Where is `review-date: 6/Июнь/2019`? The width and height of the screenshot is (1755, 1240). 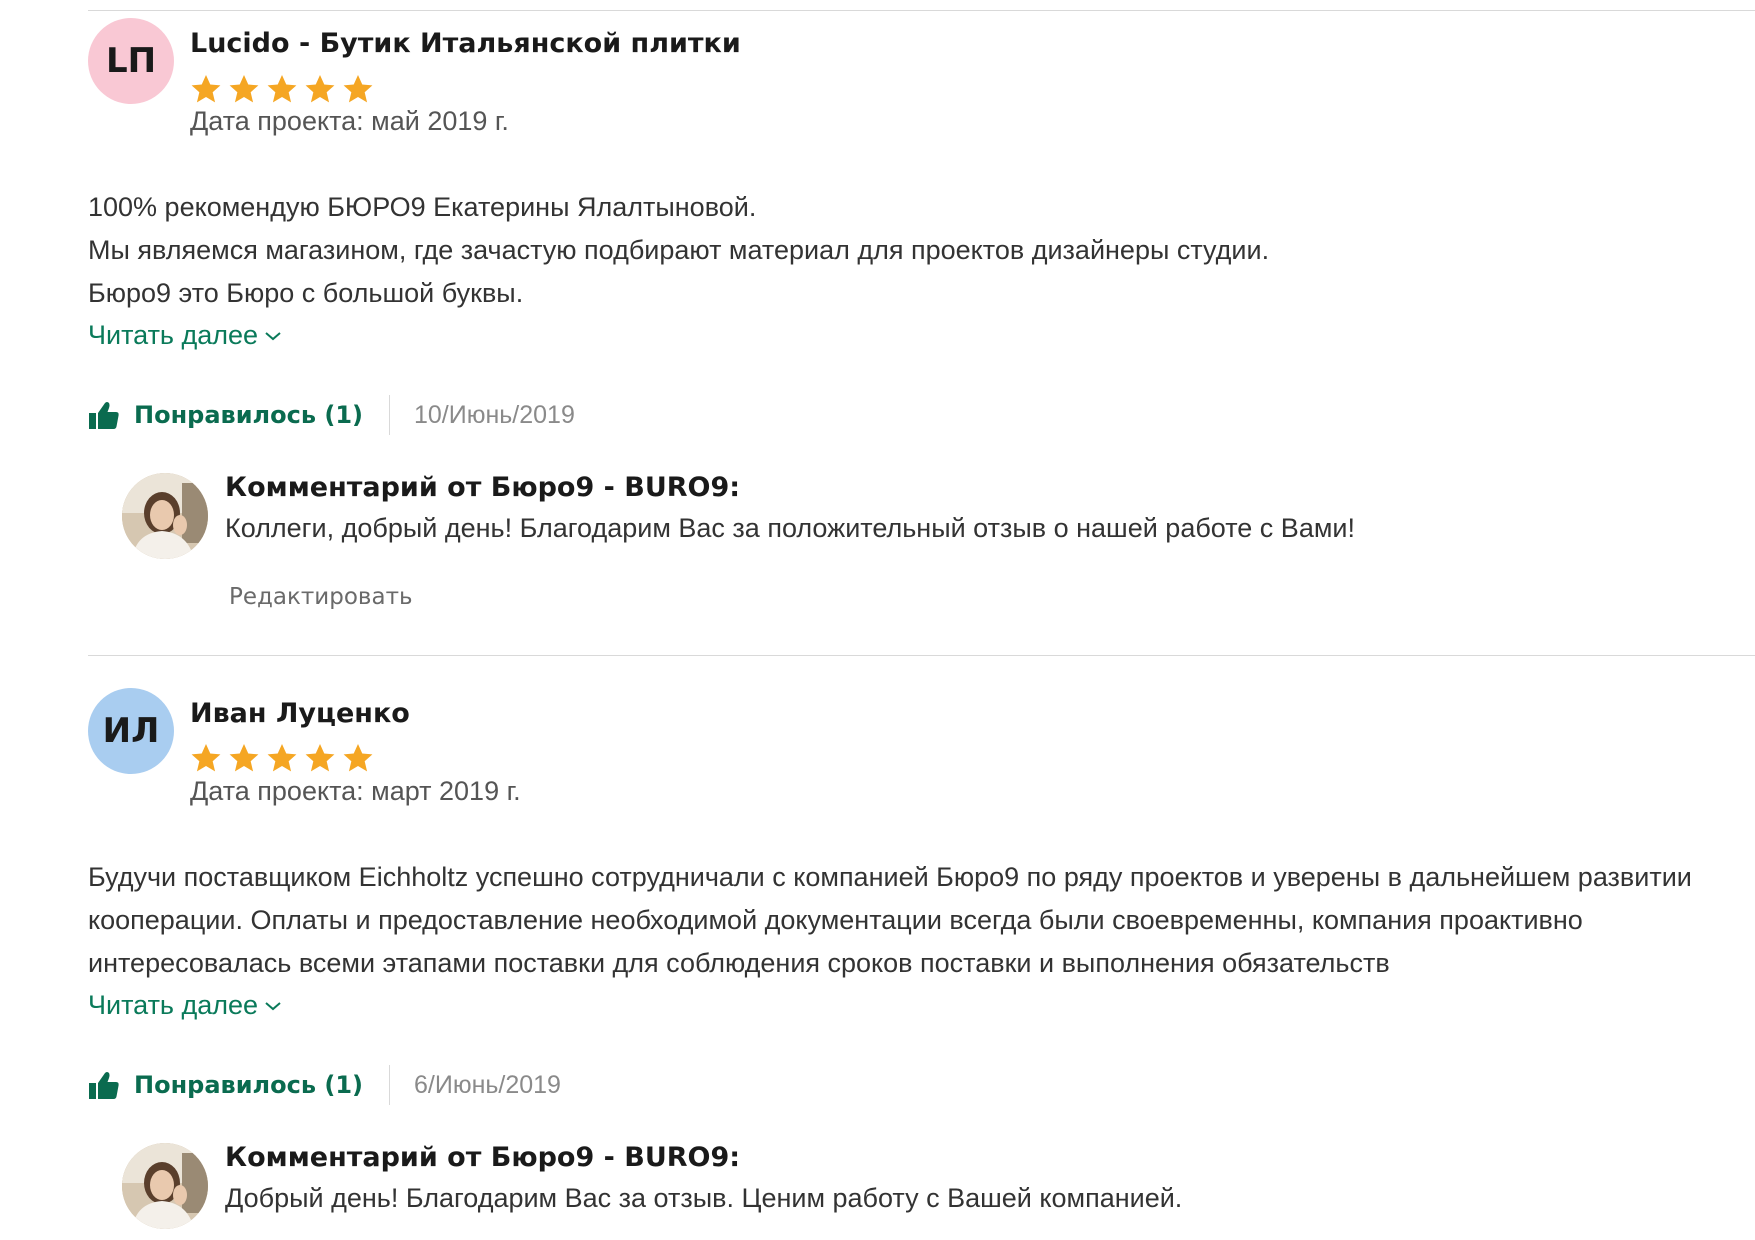
review-date: 6/Июнь/2019 is located at coordinates (487, 1084).